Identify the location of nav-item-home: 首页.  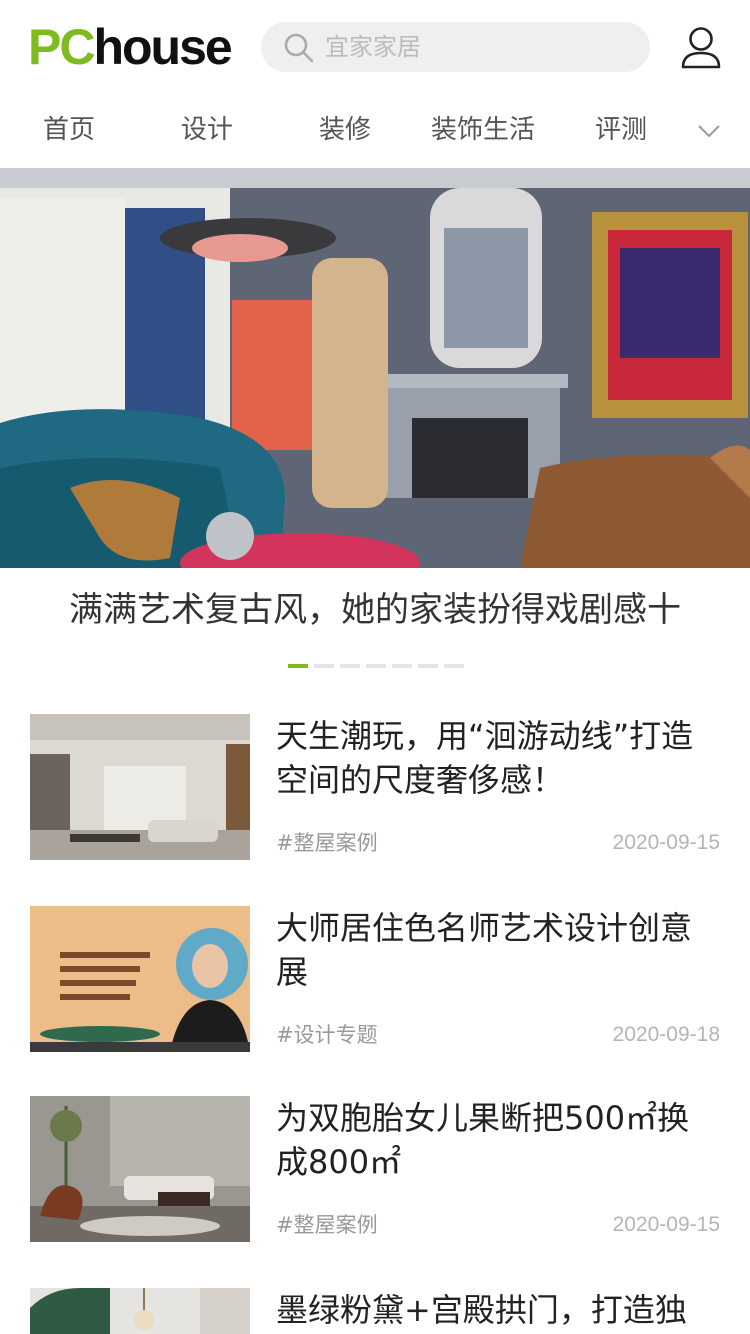
(69, 130).